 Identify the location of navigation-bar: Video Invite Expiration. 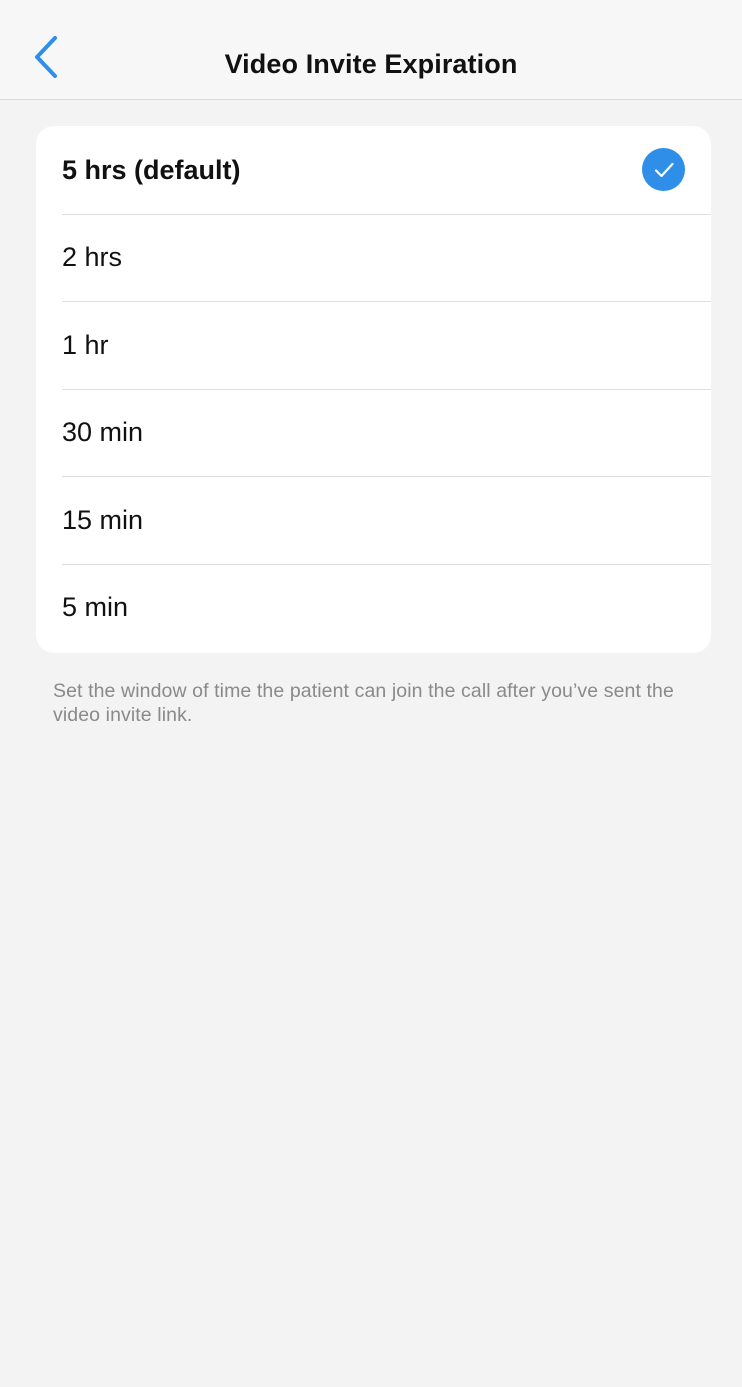
(371, 50).